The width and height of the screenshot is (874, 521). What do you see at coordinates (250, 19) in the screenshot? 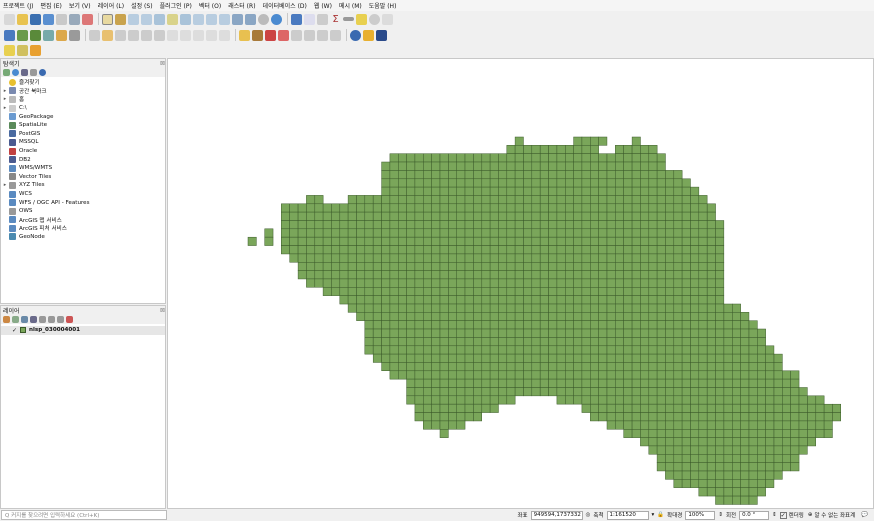
I see `new-3d-view-icon` at bounding box center [250, 19].